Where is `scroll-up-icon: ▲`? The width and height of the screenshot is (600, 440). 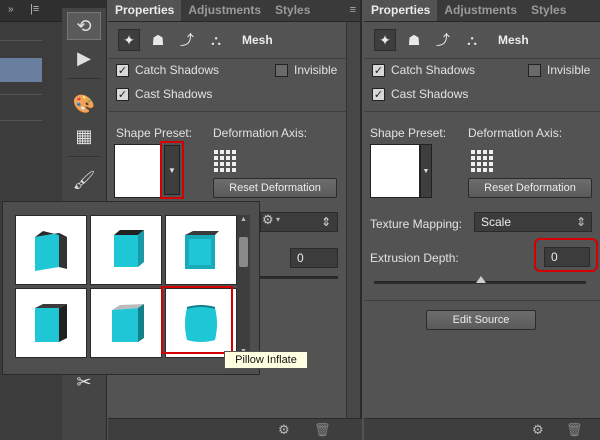
scroll-up-icon: ▲ is located at coordinates (243, 219).